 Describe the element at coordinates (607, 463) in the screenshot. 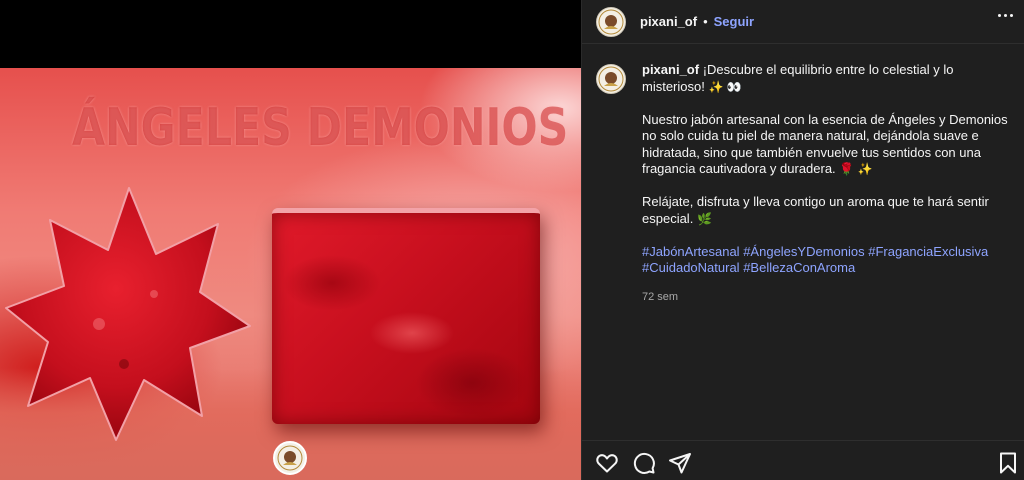

I see `heart-icon` at that location.